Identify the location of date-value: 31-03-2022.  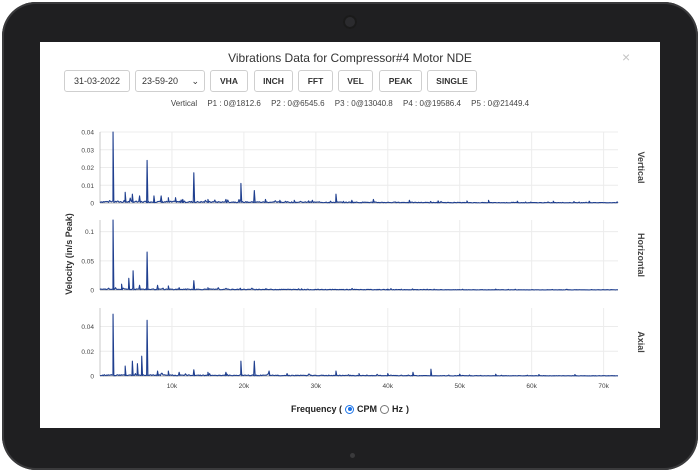
(97, 81).